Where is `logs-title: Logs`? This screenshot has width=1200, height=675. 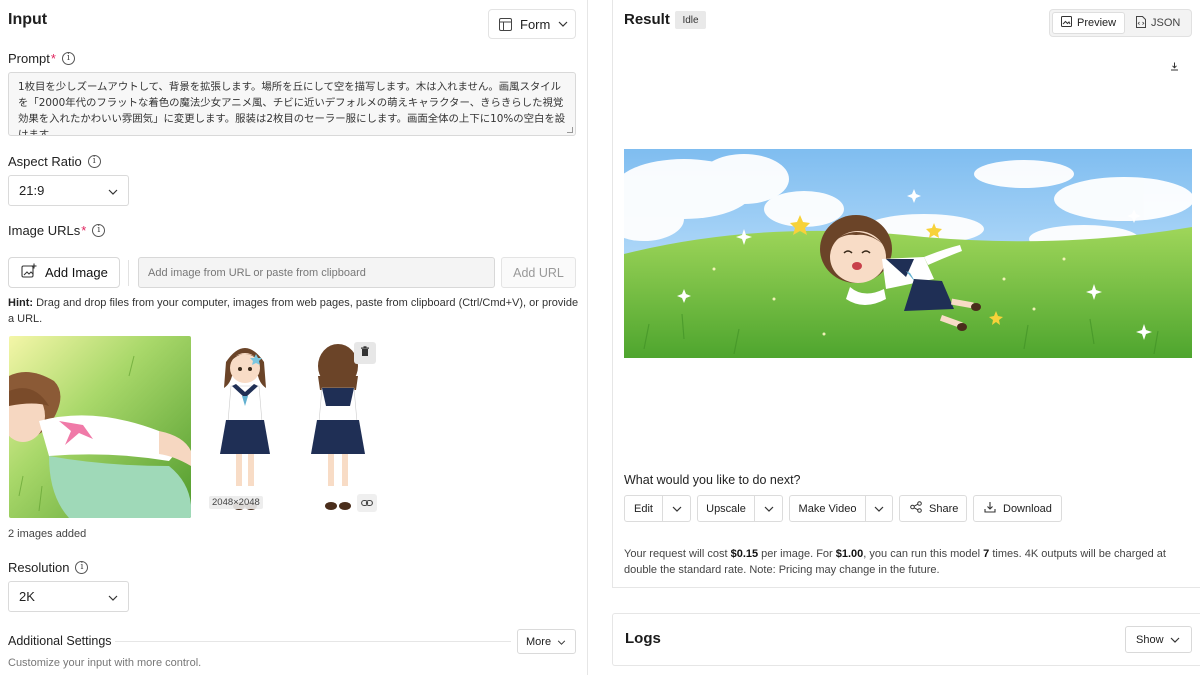
logs-title: Logs is located at coordinates (643, 638).